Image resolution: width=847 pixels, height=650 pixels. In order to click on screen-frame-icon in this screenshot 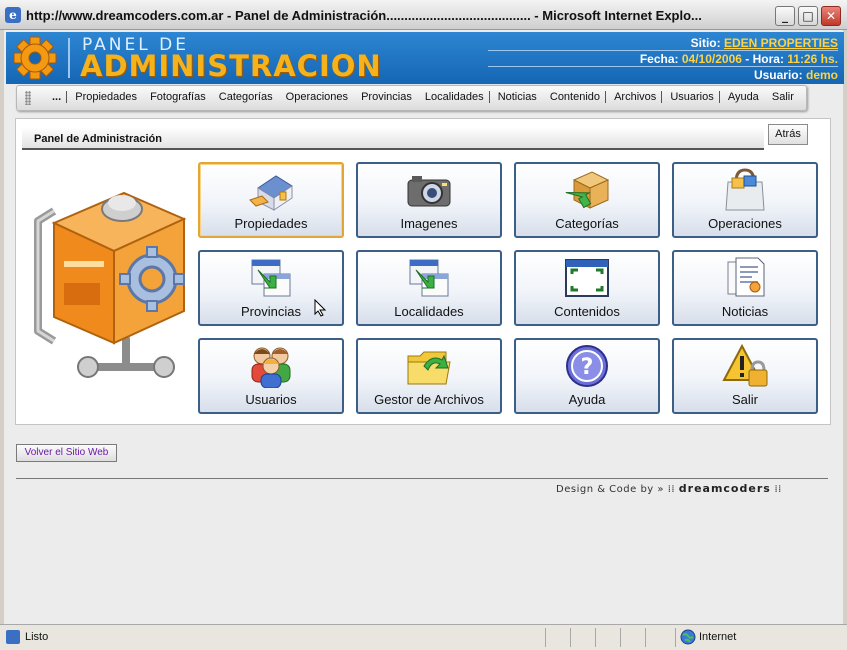, I will do `click(587, 278)`.